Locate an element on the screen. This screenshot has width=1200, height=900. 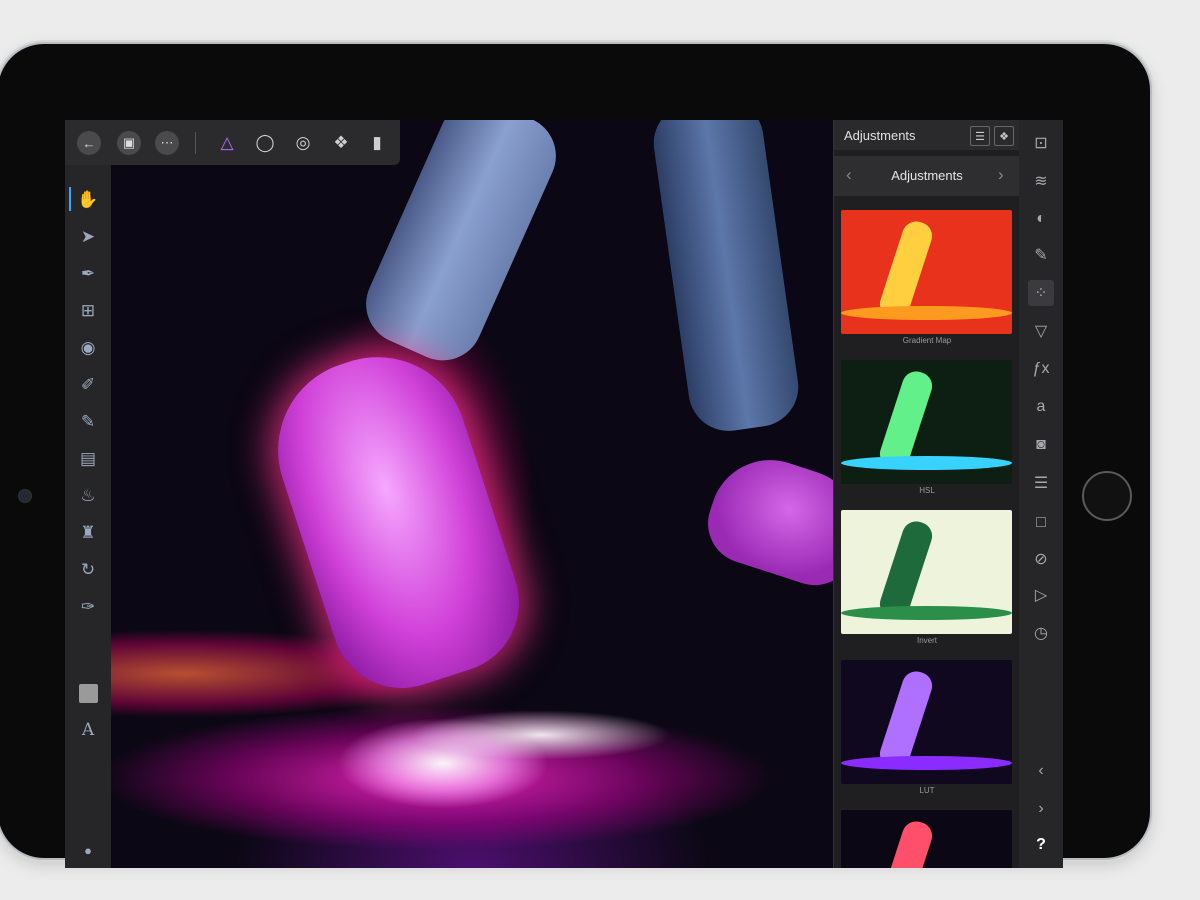
front-camera is located at coordinates (25, 496).